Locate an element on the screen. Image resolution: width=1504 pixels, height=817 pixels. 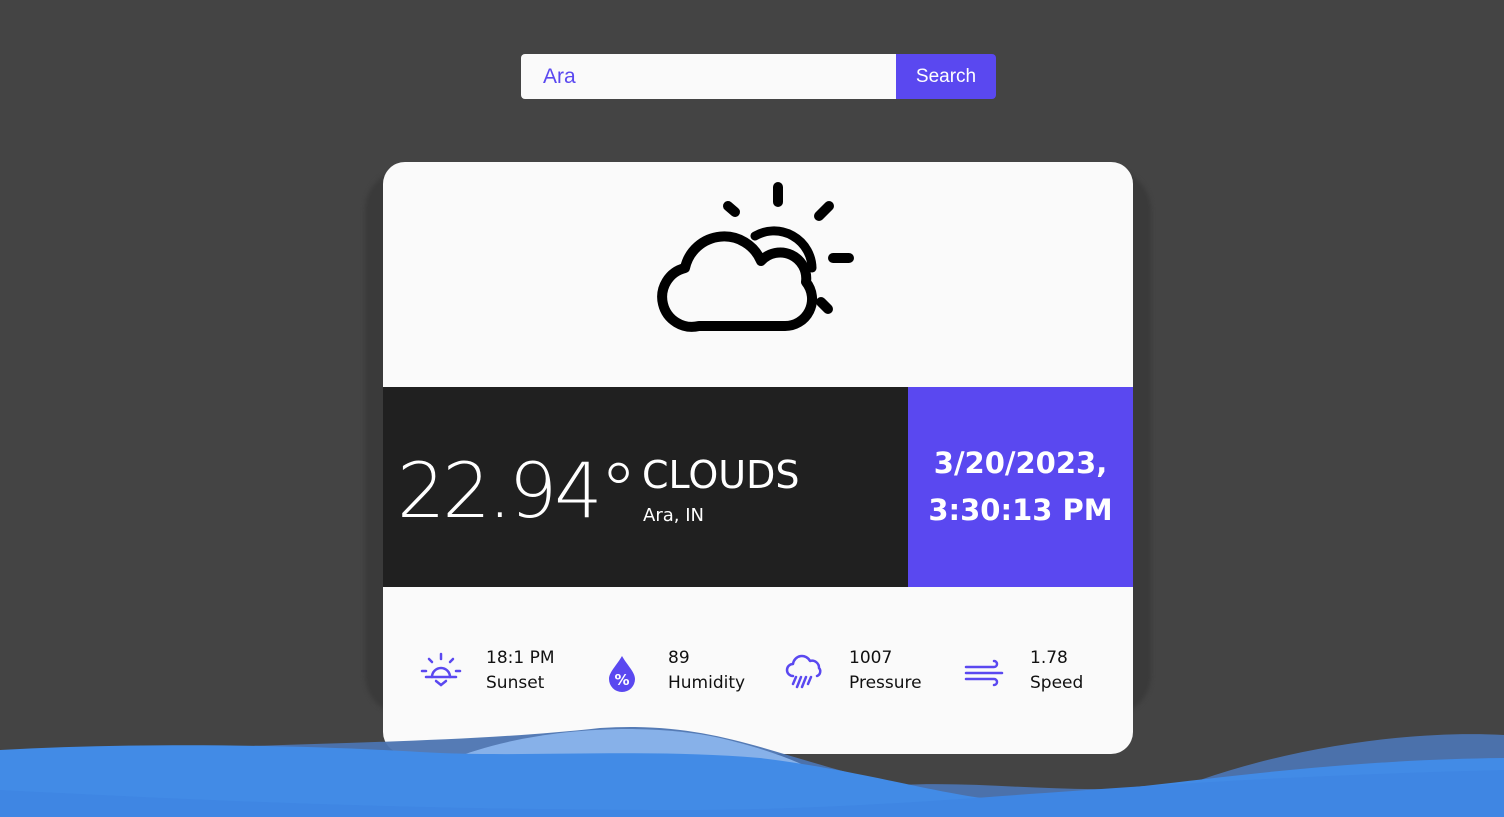
humidity-text: 89 Humidity is located at coordinates (706, 671).